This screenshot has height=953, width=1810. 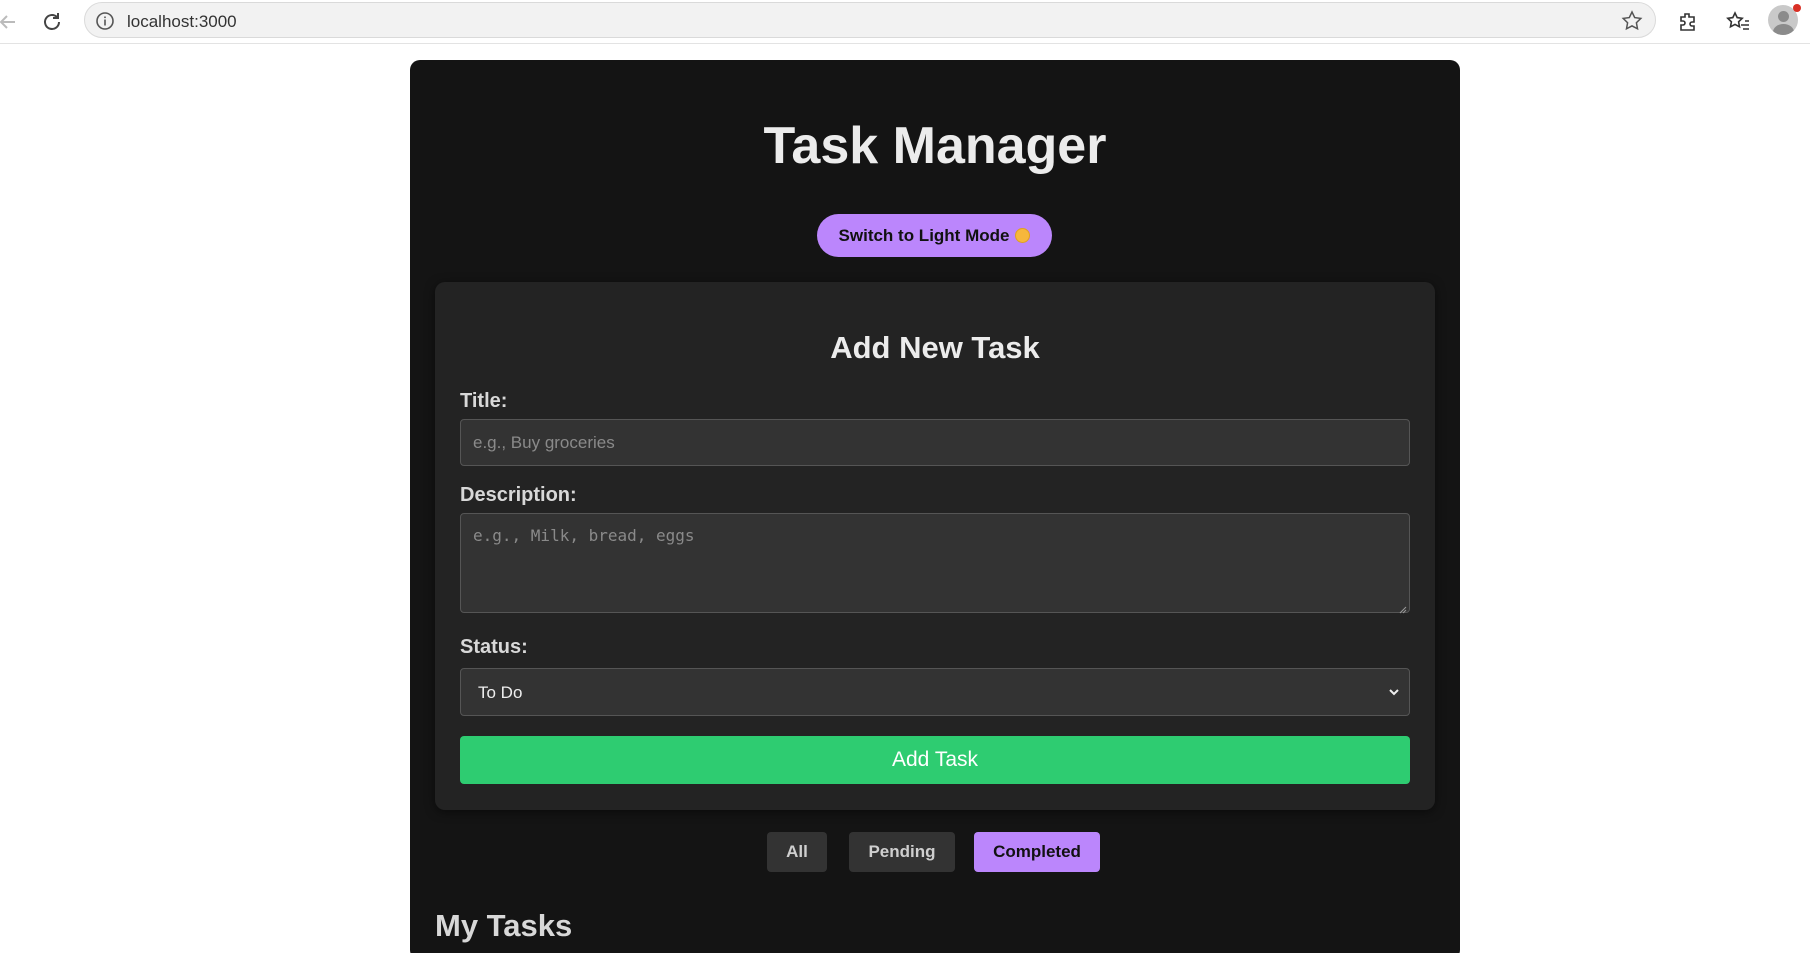 I want to click on status-select: To Do, so click(x=935, y=692).